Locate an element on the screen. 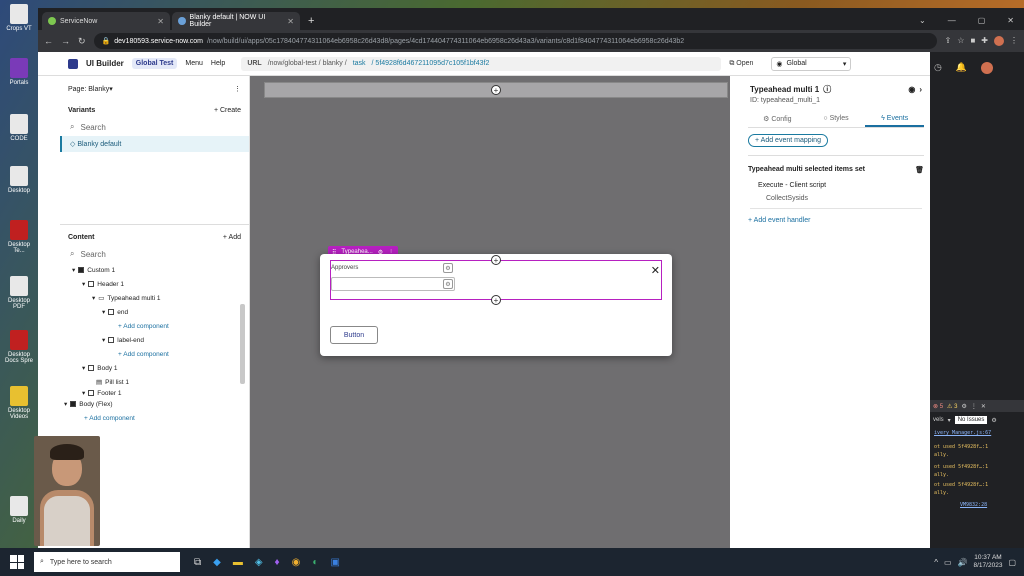  menu-dots-icon: ⋮ is located at coordinates (1014, 41).